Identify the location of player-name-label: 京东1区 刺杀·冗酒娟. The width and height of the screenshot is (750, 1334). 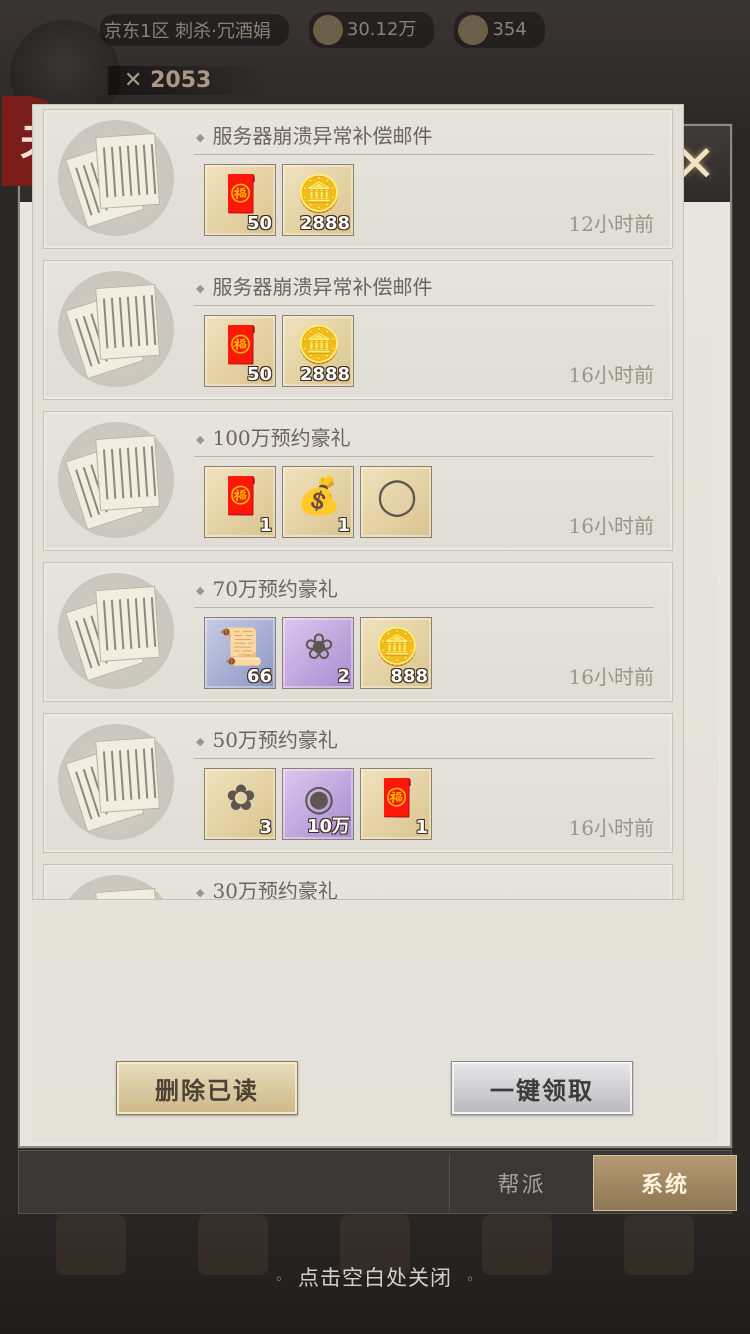
(194, 30).